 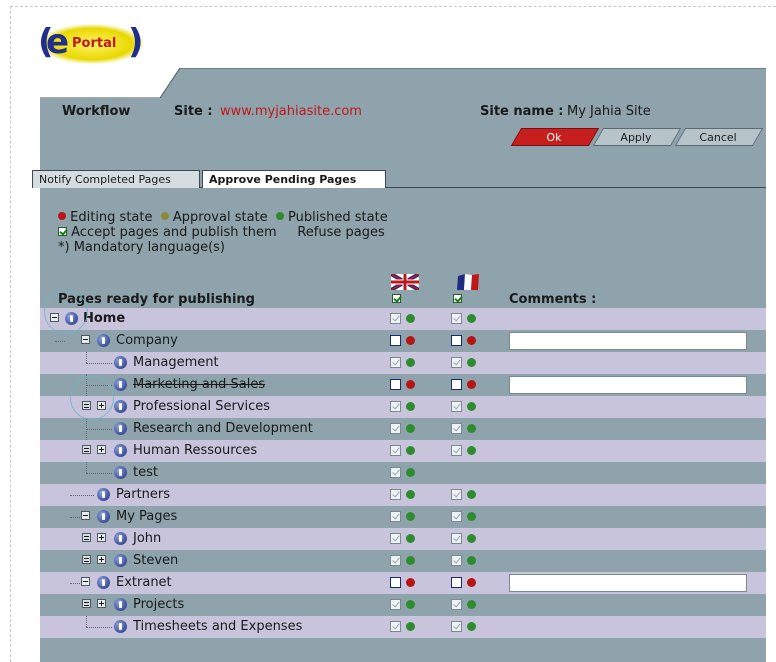 What do you see at coordinates (201, 406) in the screenshot?
I see `page-label-professional-services: Professional Services` at bounding box center [201, 406].